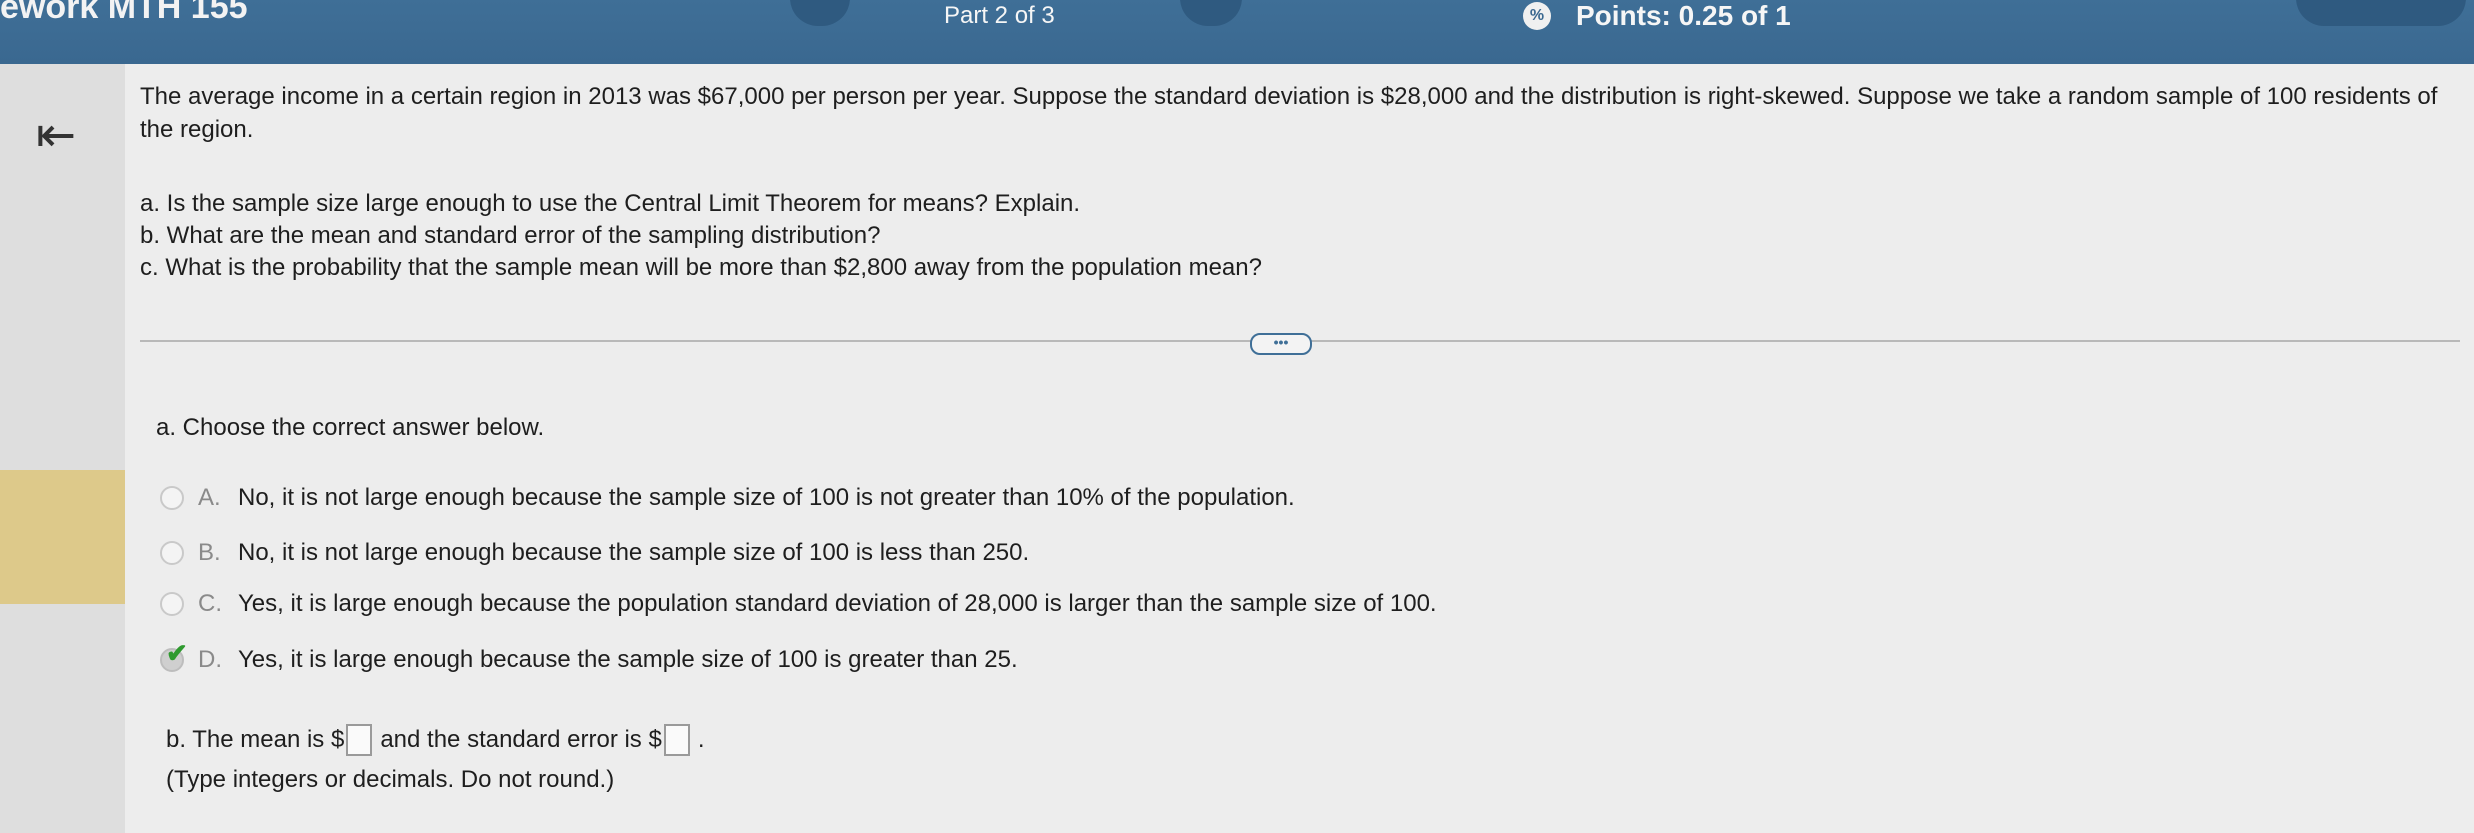 This screenshot has height=833, width=2474. What do you see at coordinates (177, 653) in the screenshot?
I see `check-icon: ✔` at bounding box center [177, 653].